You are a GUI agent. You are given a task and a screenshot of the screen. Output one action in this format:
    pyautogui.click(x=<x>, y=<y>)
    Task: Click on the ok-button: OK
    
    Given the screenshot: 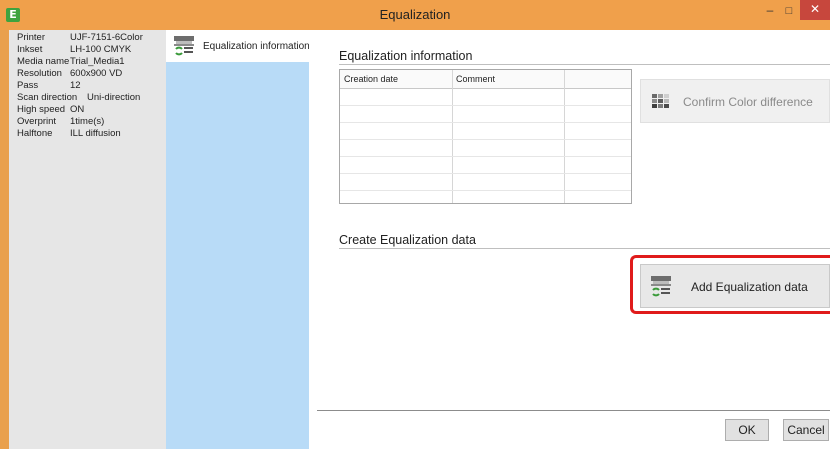 What is the action you would take?
    pyautogui.click(x=747, y=430)
    